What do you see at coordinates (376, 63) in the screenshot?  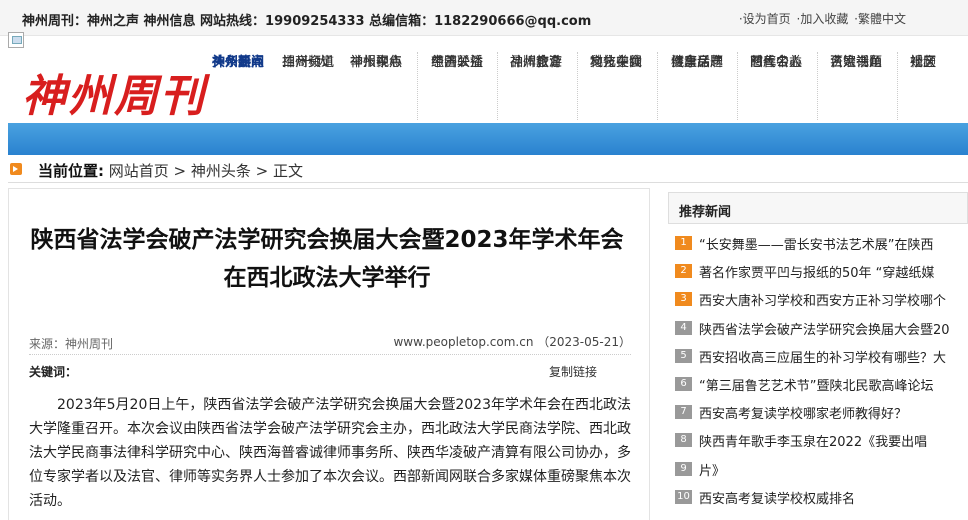 I see `nav-link: 举报中心` at bounding box center [376, 63].